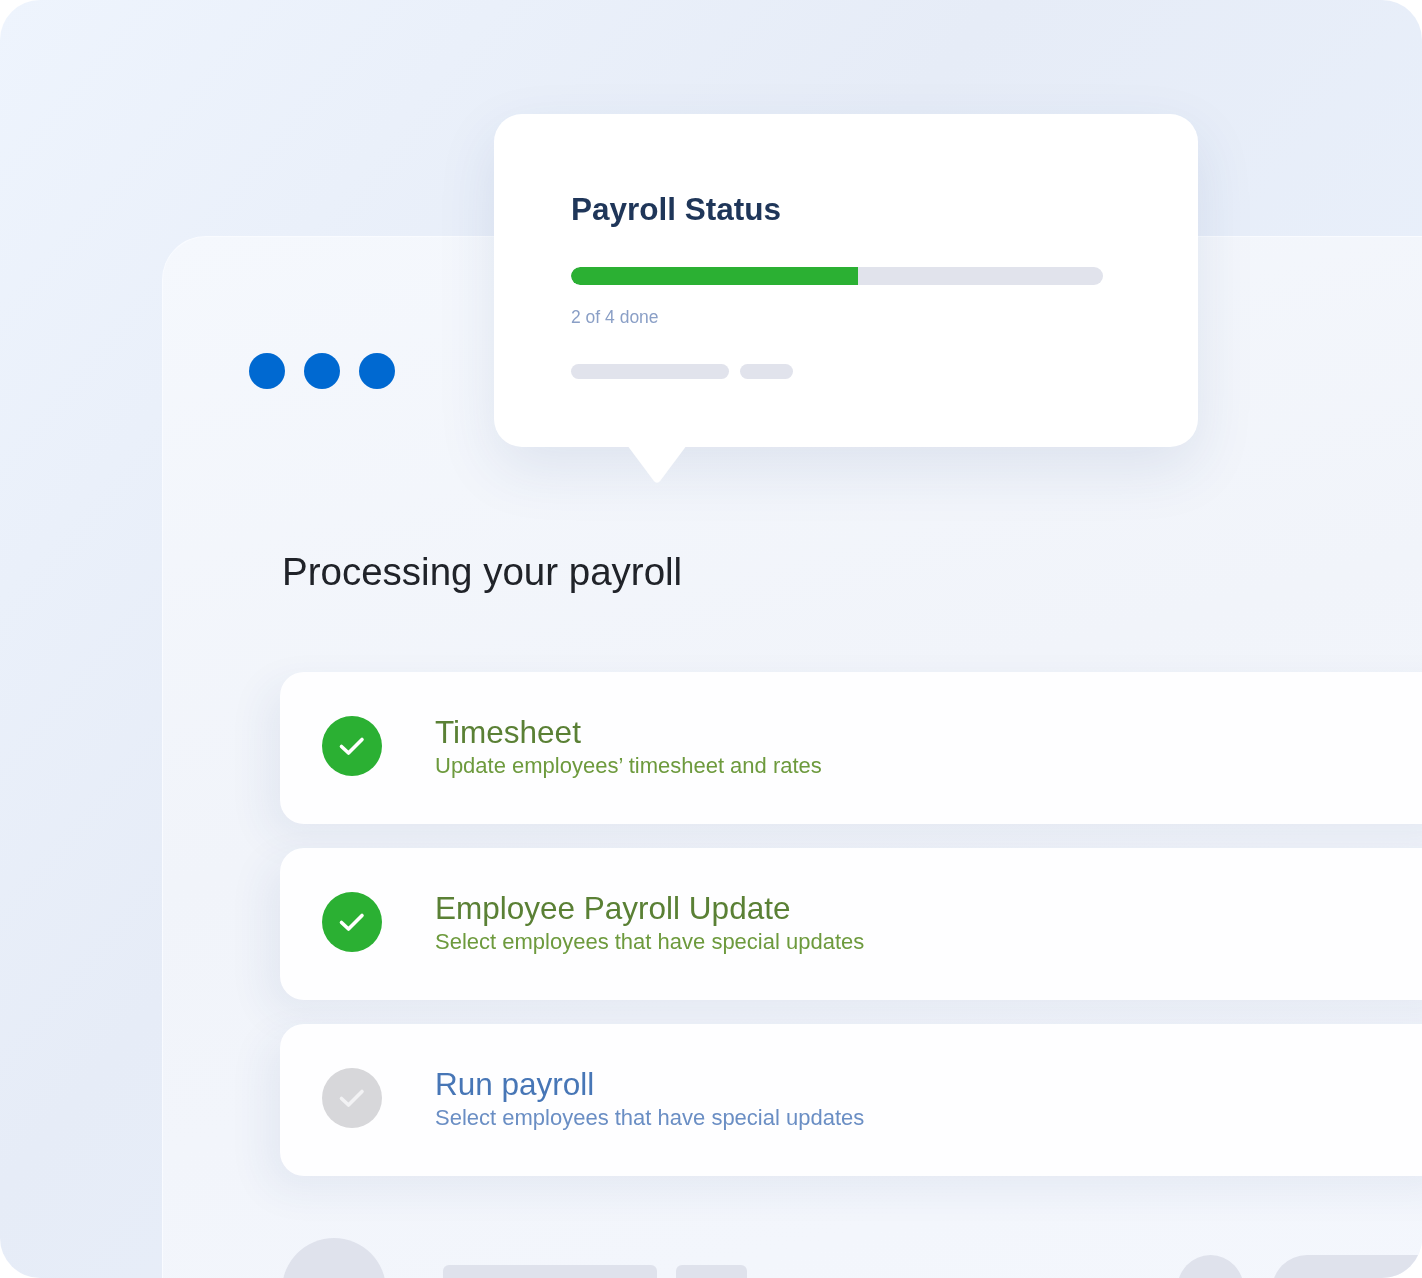  Describe the element at coordinates (628, 765) in the screenshot. I see `step-description: Update employees’ timesheet and rates` at that location.